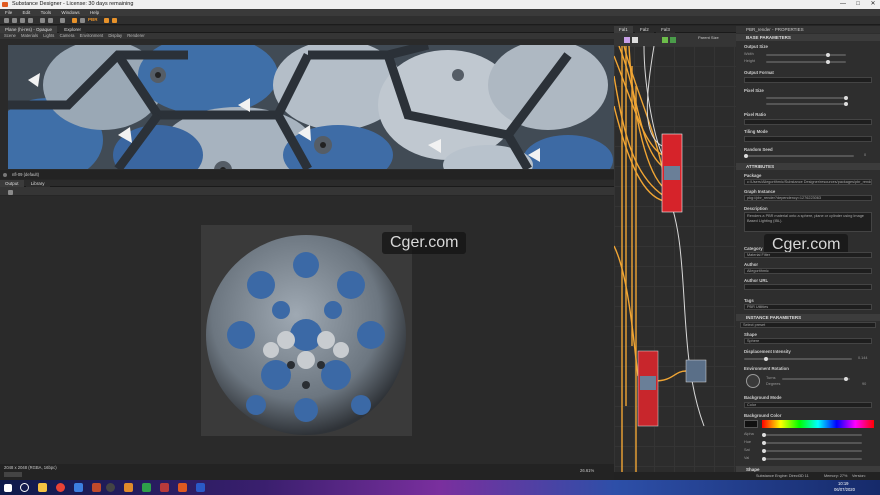  Describe the element at coordinates (808, 405) in the screenshot. I see `bg-mode-dropdown: Color` at that location.